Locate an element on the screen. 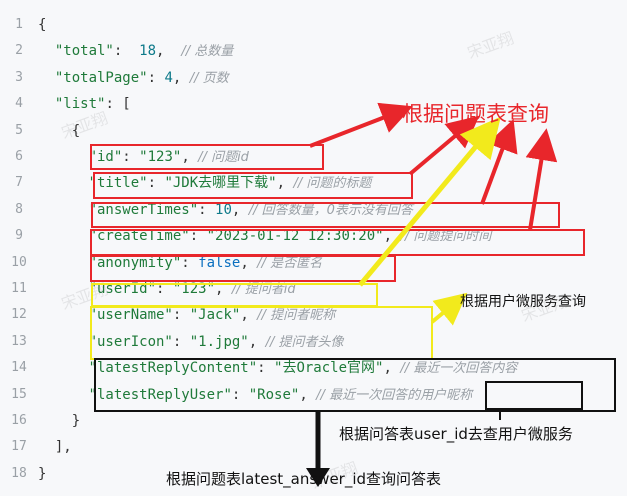 The height and width of the screenshot is (496, 627). line-number: 13 is located at coordinates (19, 341).